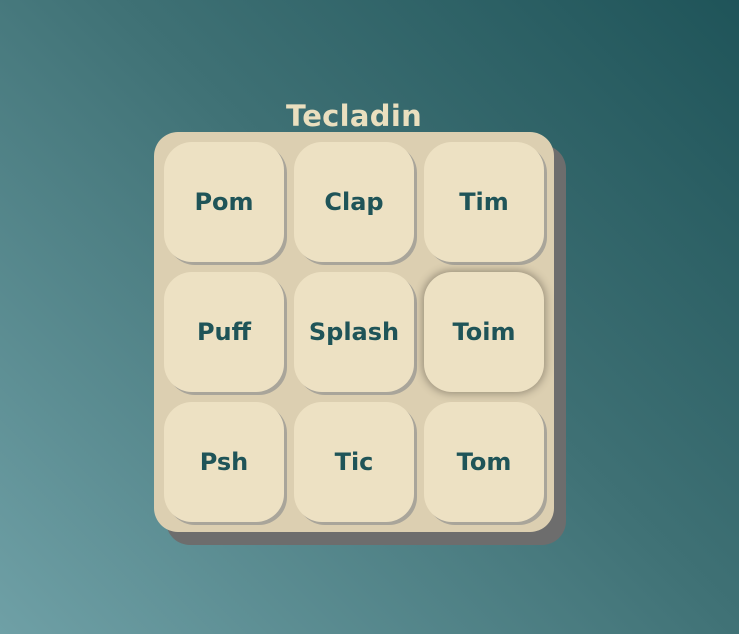 Image resolution: width=739 pixels, height=634 pixels. Describe the element at coordinates (354, 202) in the screenshot. I see `key-clap: Clap` at that location.